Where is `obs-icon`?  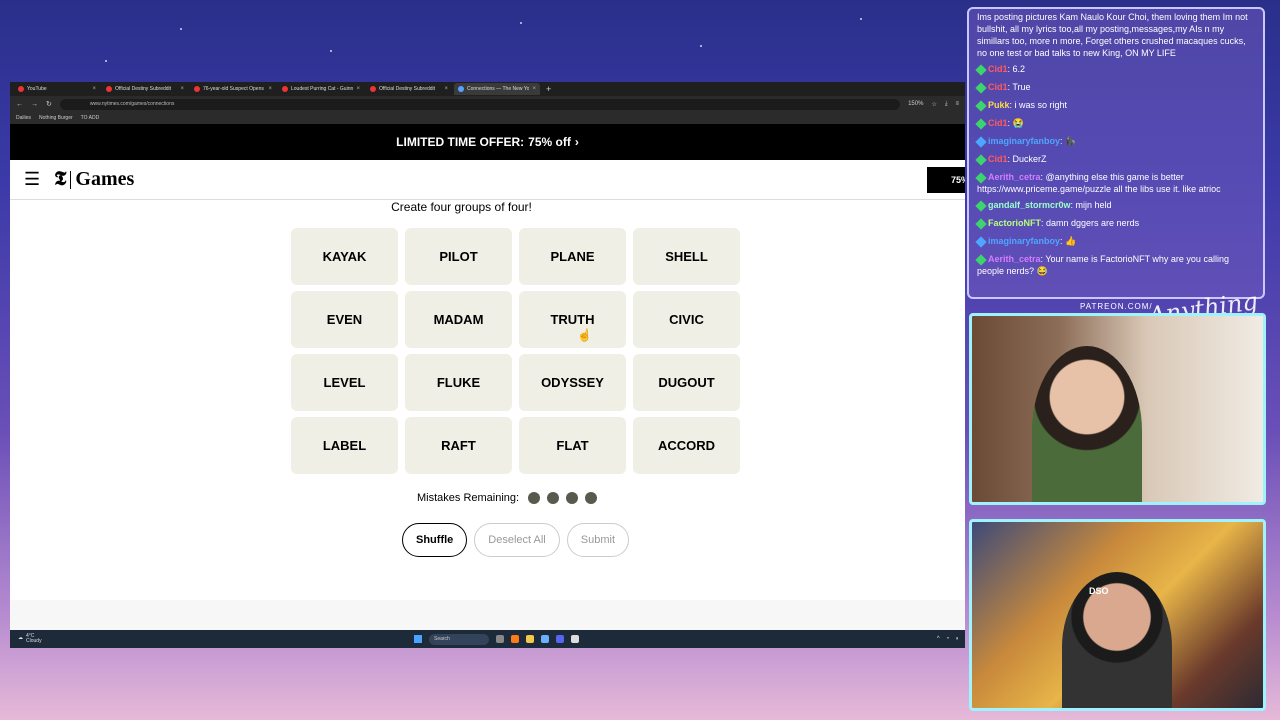
obs-icon is located at coordinates (575, 639).